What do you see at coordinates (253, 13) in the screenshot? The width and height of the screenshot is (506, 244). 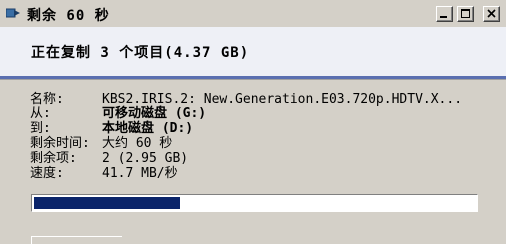 I see `title-bar: 剩余 60 秒` at bounding box center [253, 13].